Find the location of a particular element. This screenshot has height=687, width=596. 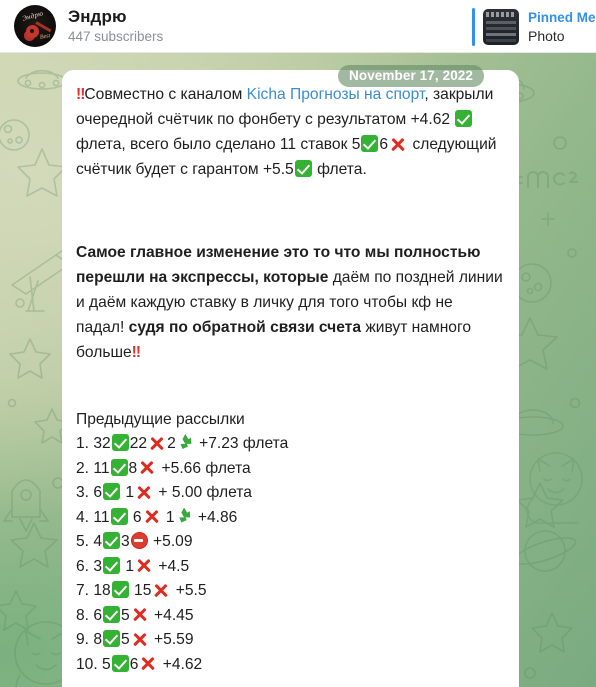

guitar-soundhole-icon is located at coordinates (32, 31).